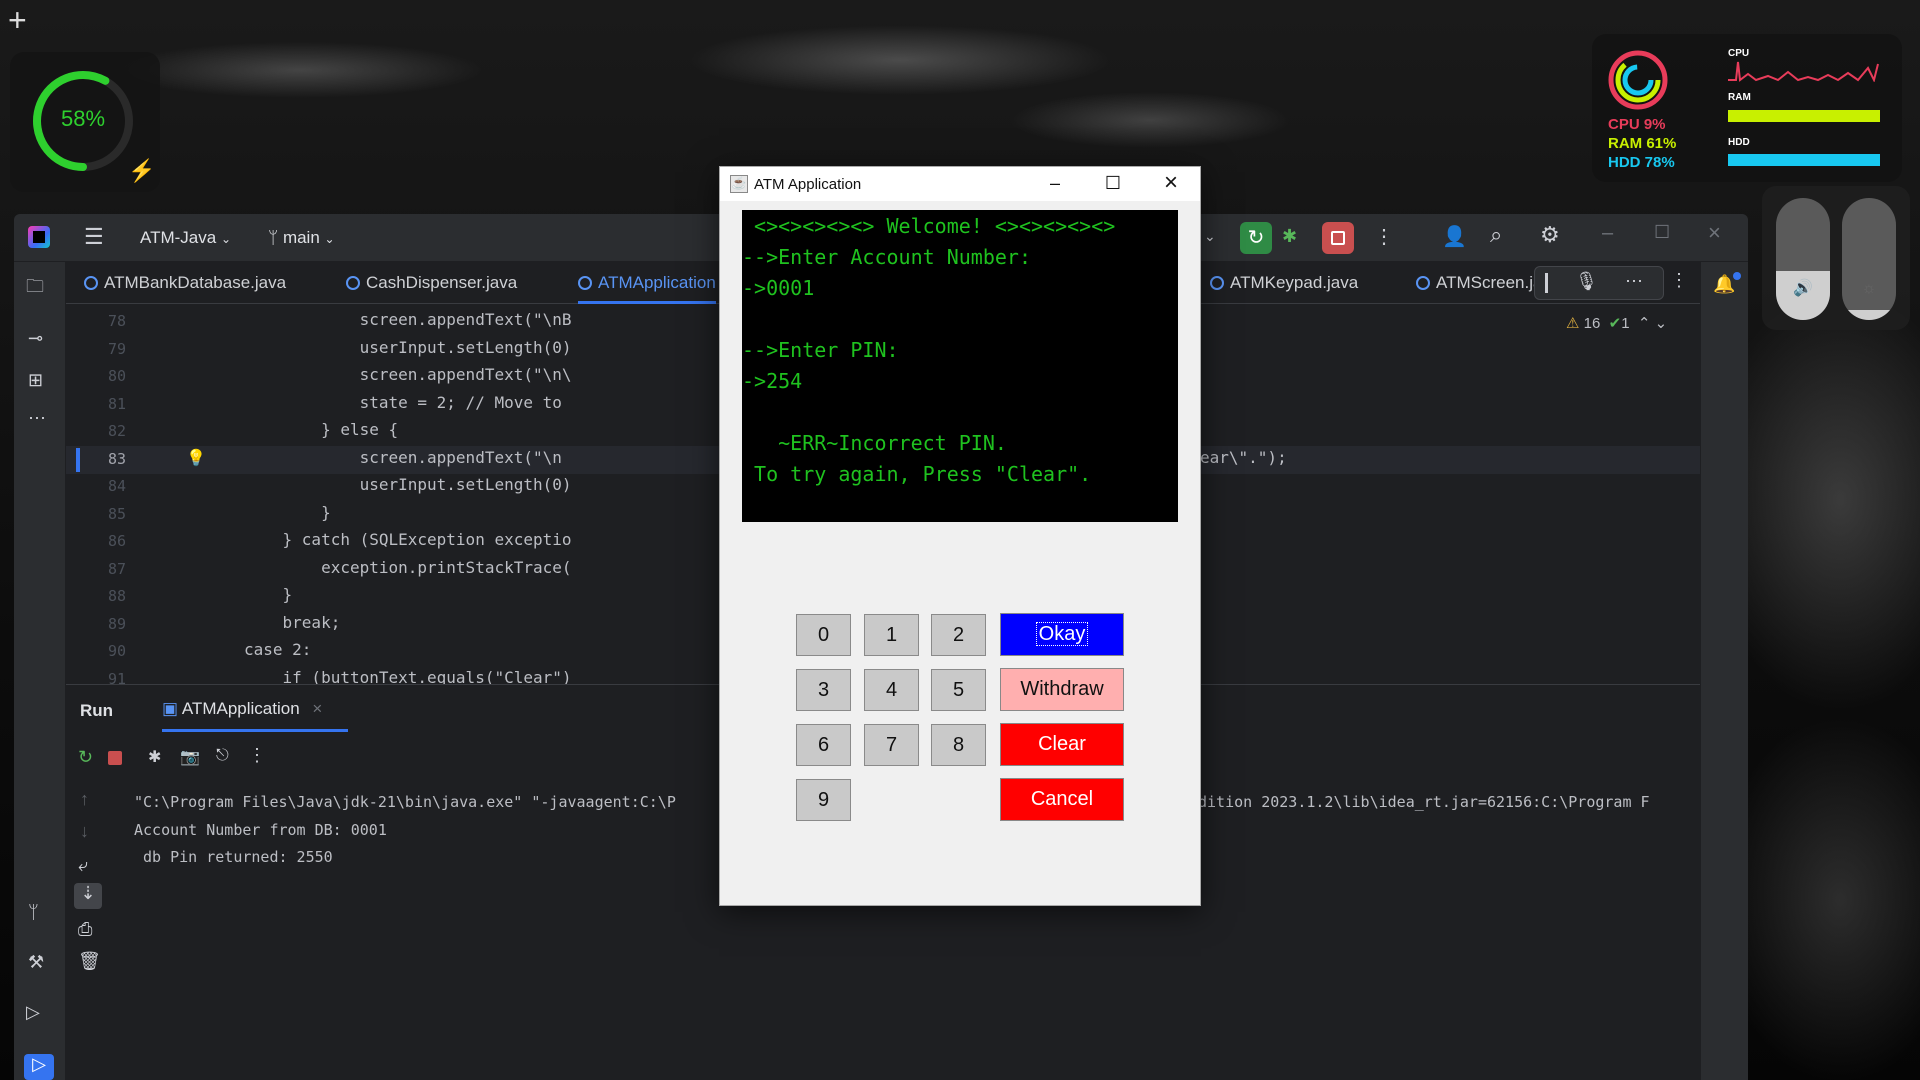 This screenshot has width=1920, height=1080. What do you see at coordinates (1737, 276) in the screenshot?
I see `notification-dot` at bounding box center [1737, 276].